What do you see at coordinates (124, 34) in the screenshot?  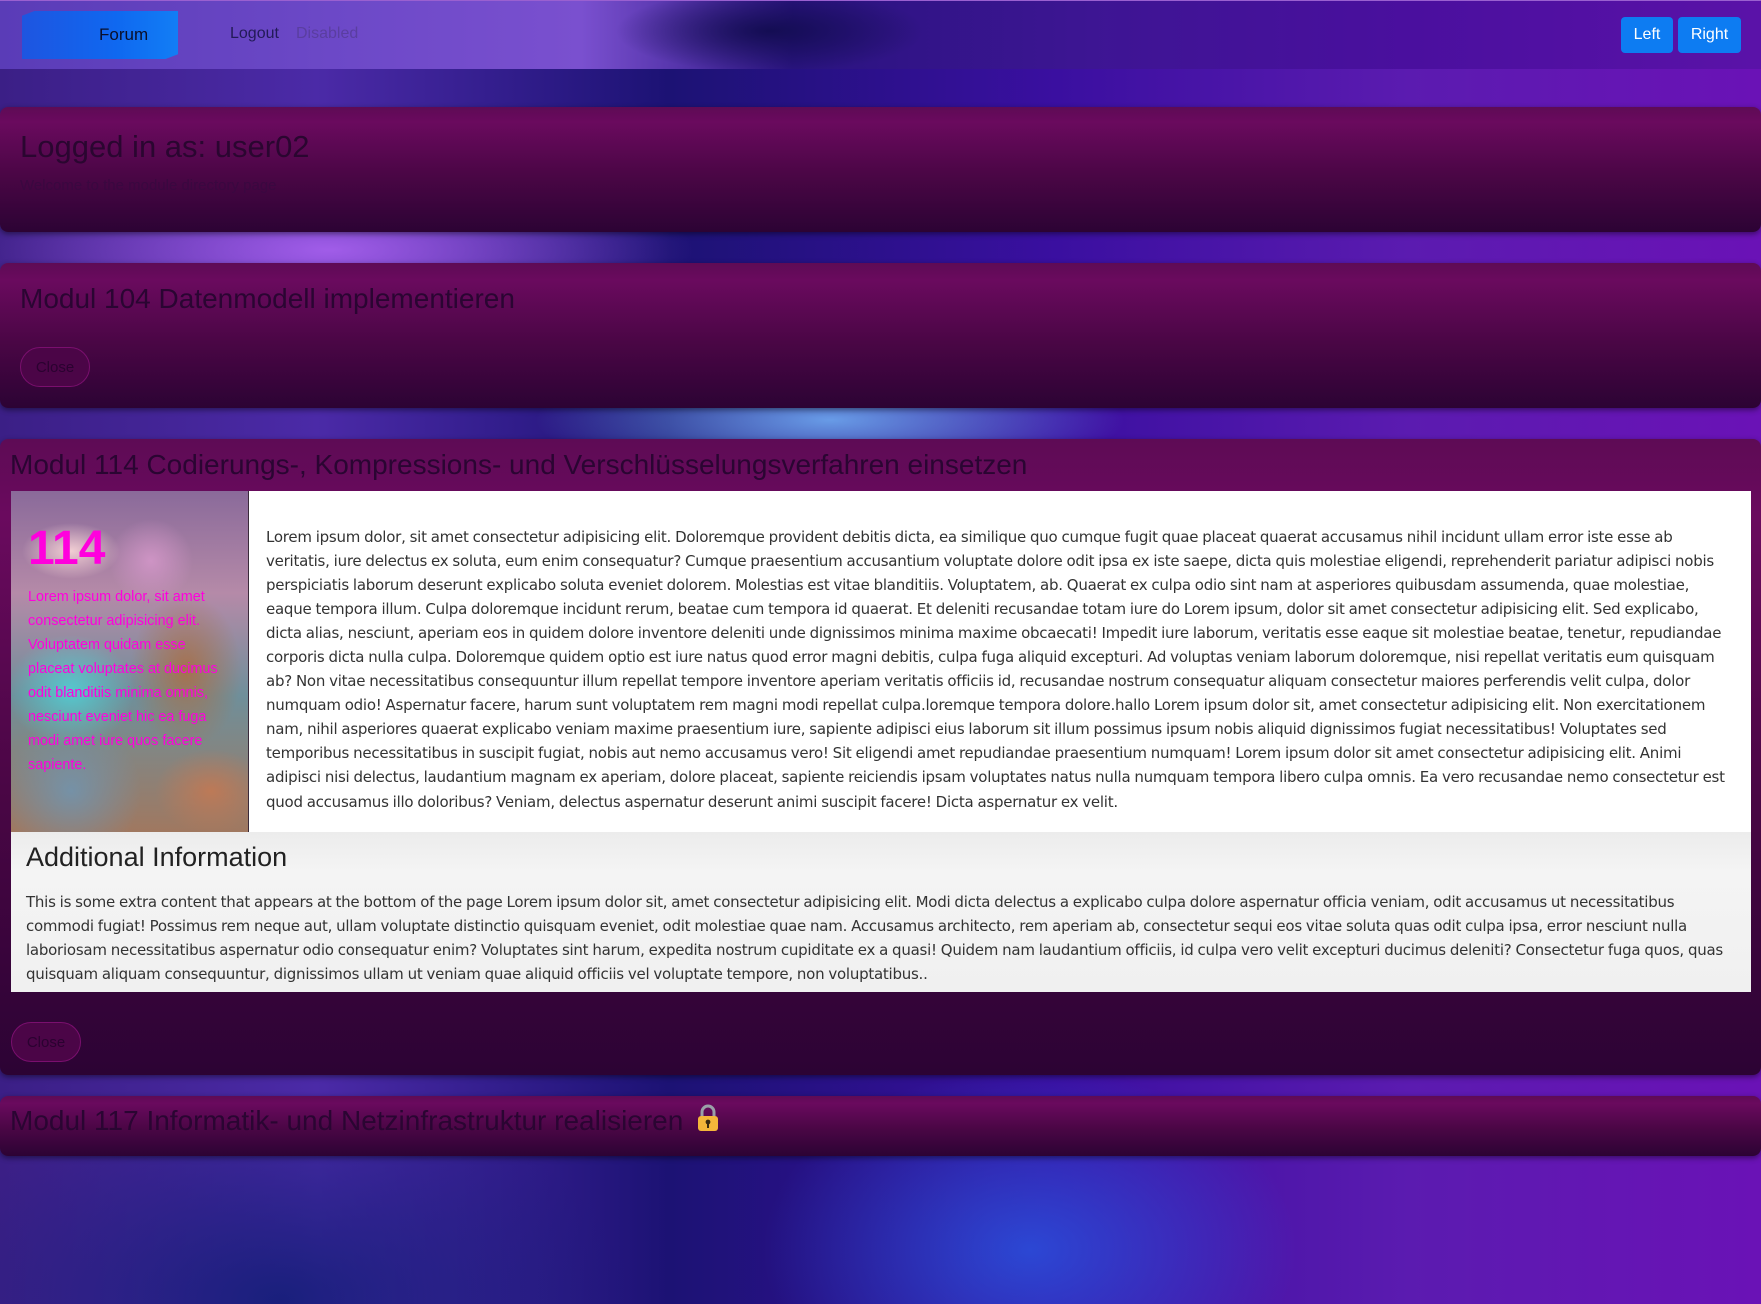 I see `brand-label: Forum` at bounding box center [124, 34].